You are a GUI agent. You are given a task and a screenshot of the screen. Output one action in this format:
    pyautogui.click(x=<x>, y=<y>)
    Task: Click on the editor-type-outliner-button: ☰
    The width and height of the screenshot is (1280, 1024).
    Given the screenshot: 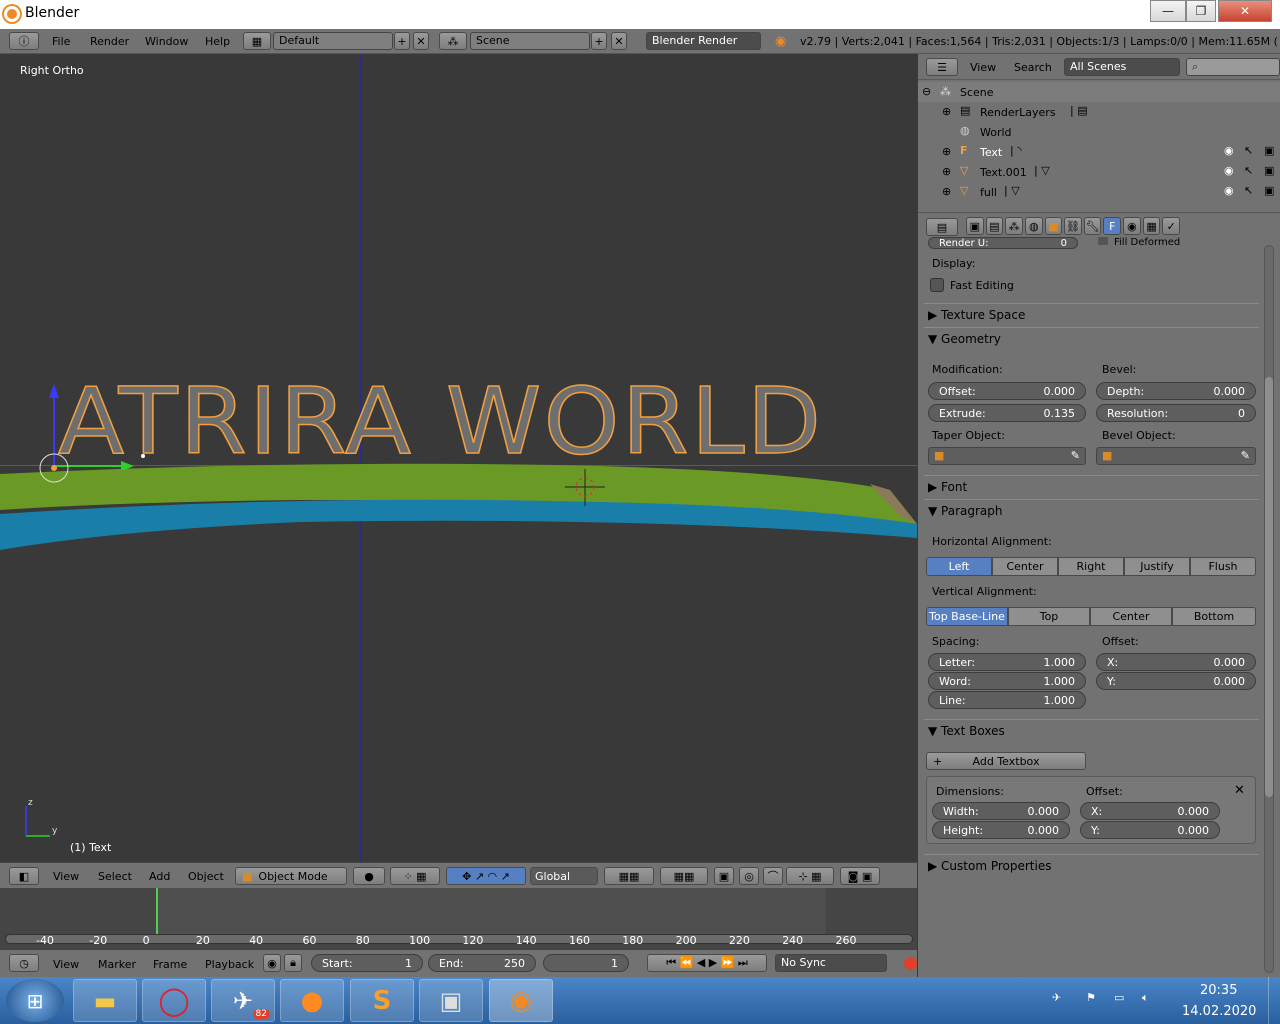 What is the action you would take?
    pyautogui.click(x=942, y=67)
    